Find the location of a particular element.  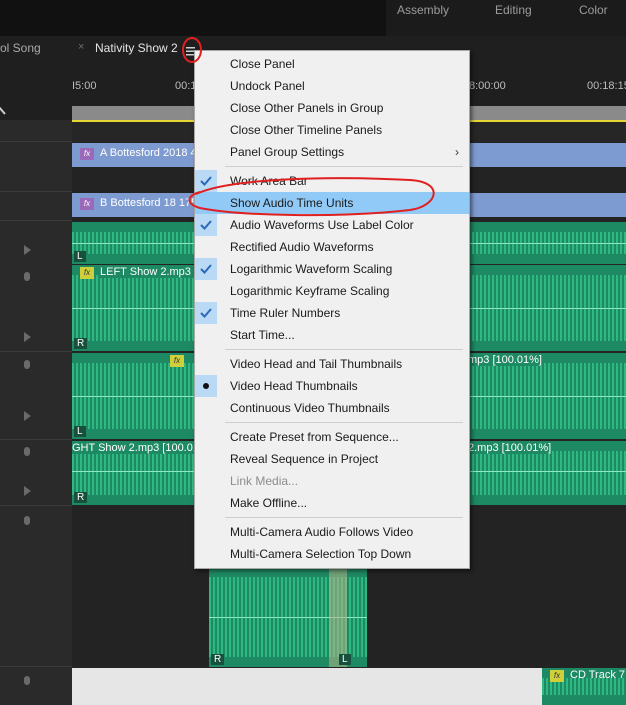

annotation-circle-menu-item is located at coordinates (311, 197).